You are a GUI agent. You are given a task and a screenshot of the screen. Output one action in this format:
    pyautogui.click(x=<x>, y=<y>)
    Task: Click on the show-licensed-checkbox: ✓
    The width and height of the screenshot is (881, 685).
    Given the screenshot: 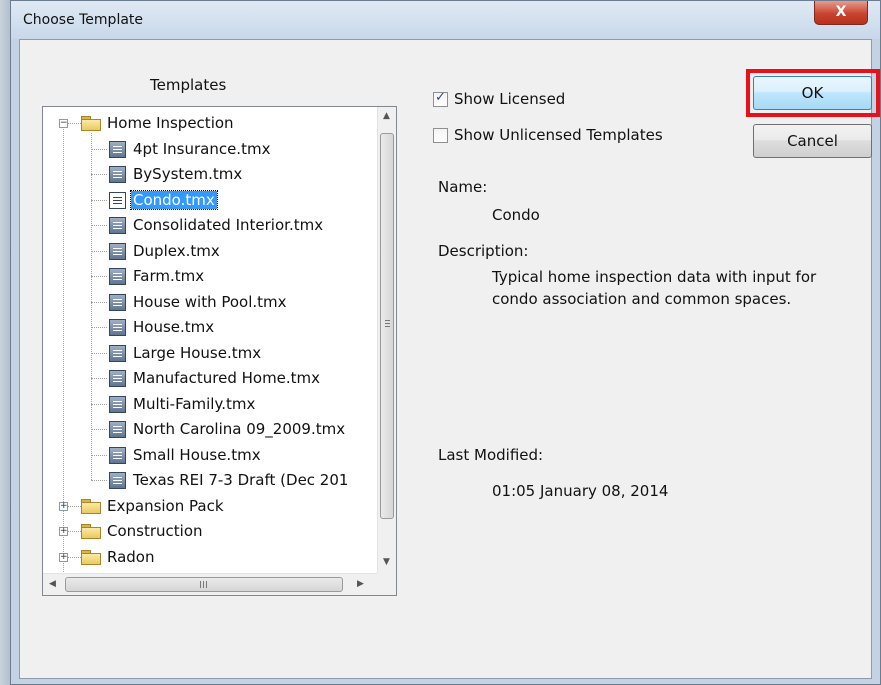 What is the action you would take?
    pyautogui.click(x=440, y=98)
    